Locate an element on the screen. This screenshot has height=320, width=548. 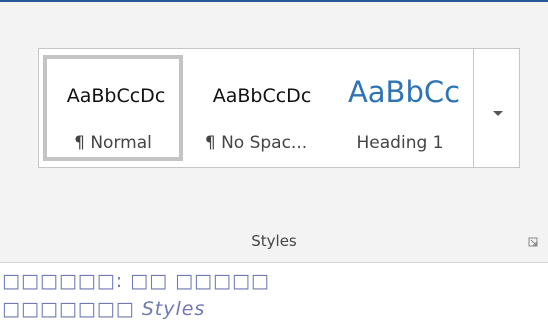
style-normal: AaBbCcDc ¶ Normal is located at coordinates (113, 108).